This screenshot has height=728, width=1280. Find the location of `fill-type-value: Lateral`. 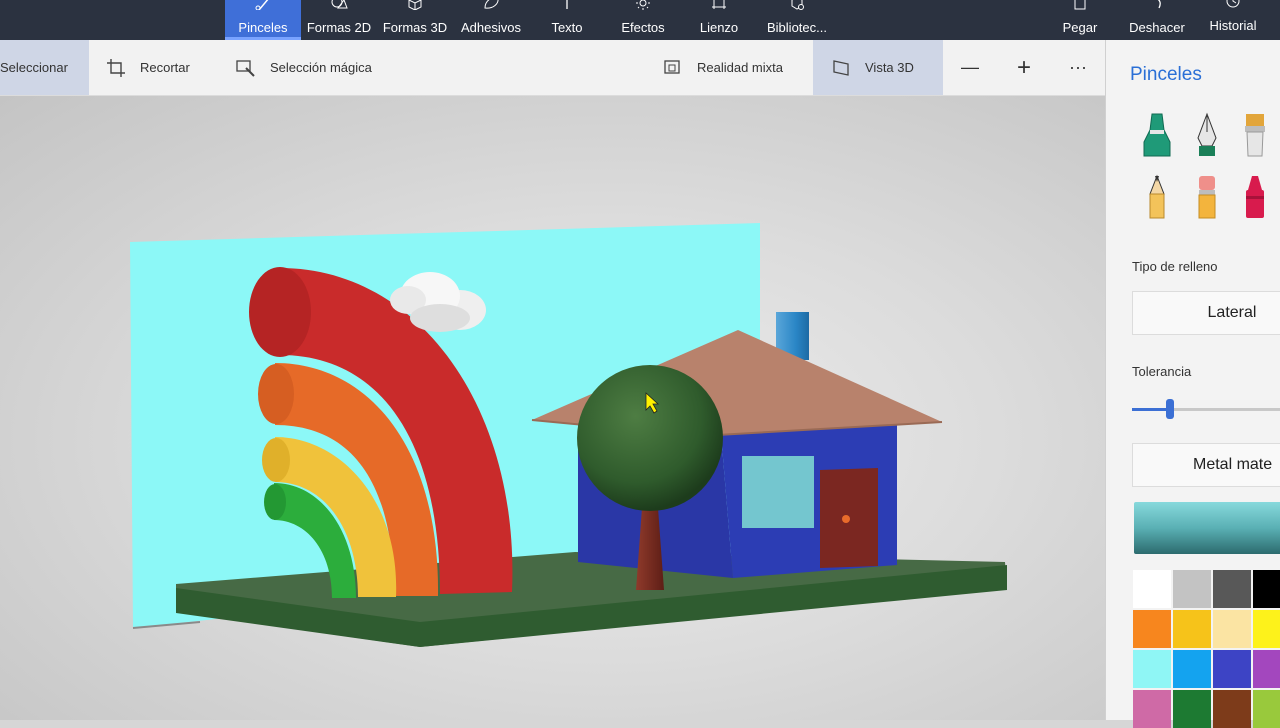

fill-type-value: Lateral is located at coordinates (1232, 312).